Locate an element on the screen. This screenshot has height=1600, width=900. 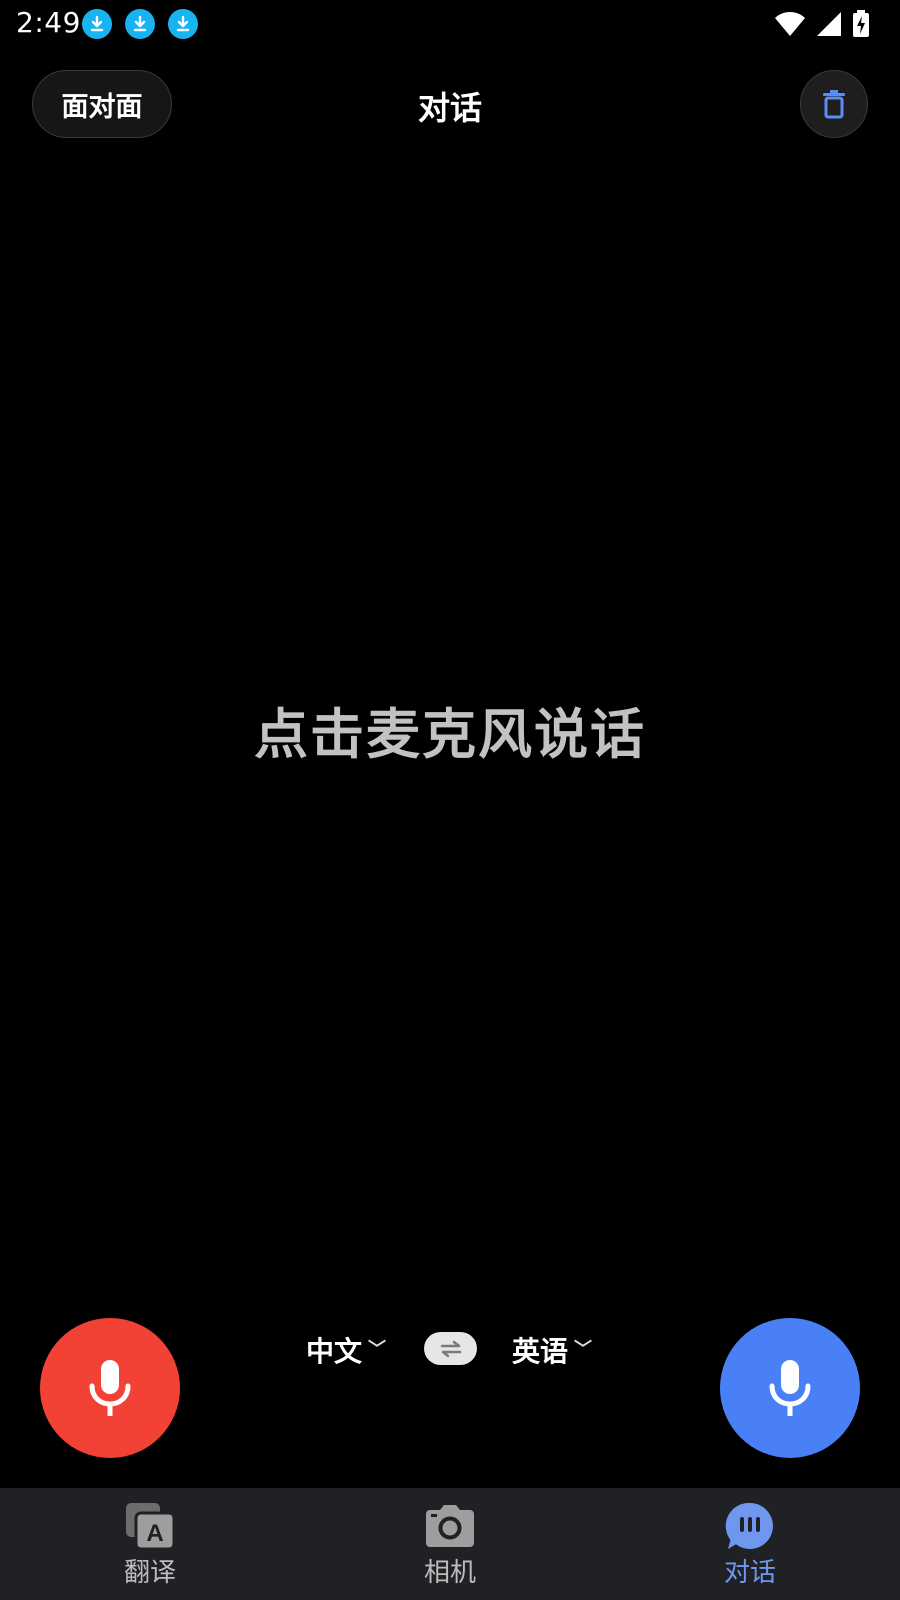
page-title: 对话 is located at coordinates (449, 108).